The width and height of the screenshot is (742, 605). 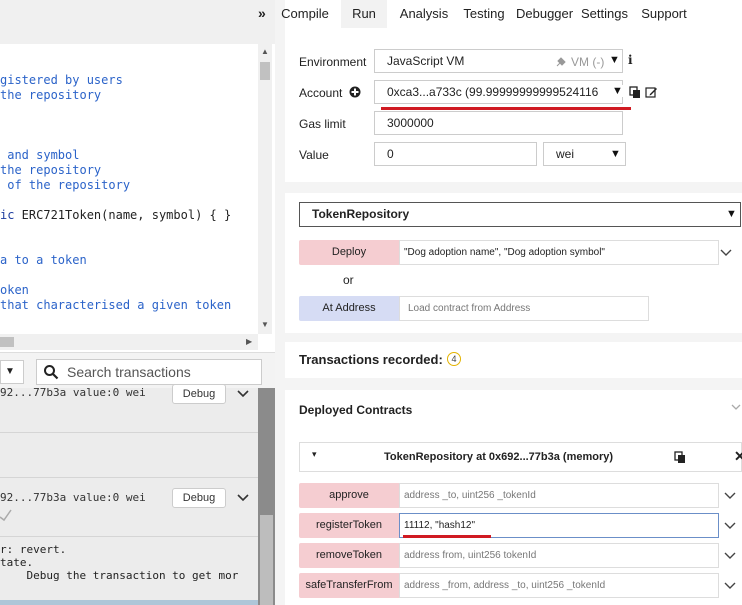 I want to click on search-transactions-input, so click(x=162, y=372).